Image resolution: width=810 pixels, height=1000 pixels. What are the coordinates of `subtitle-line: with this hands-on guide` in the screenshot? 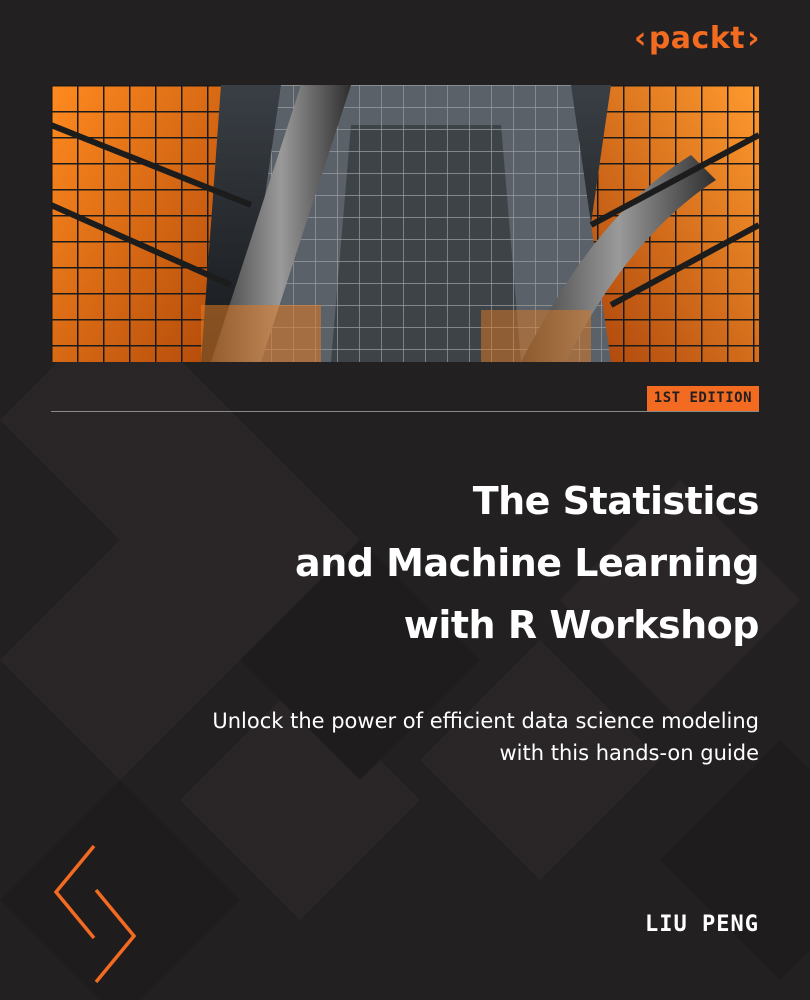 It's located at (629, 753).